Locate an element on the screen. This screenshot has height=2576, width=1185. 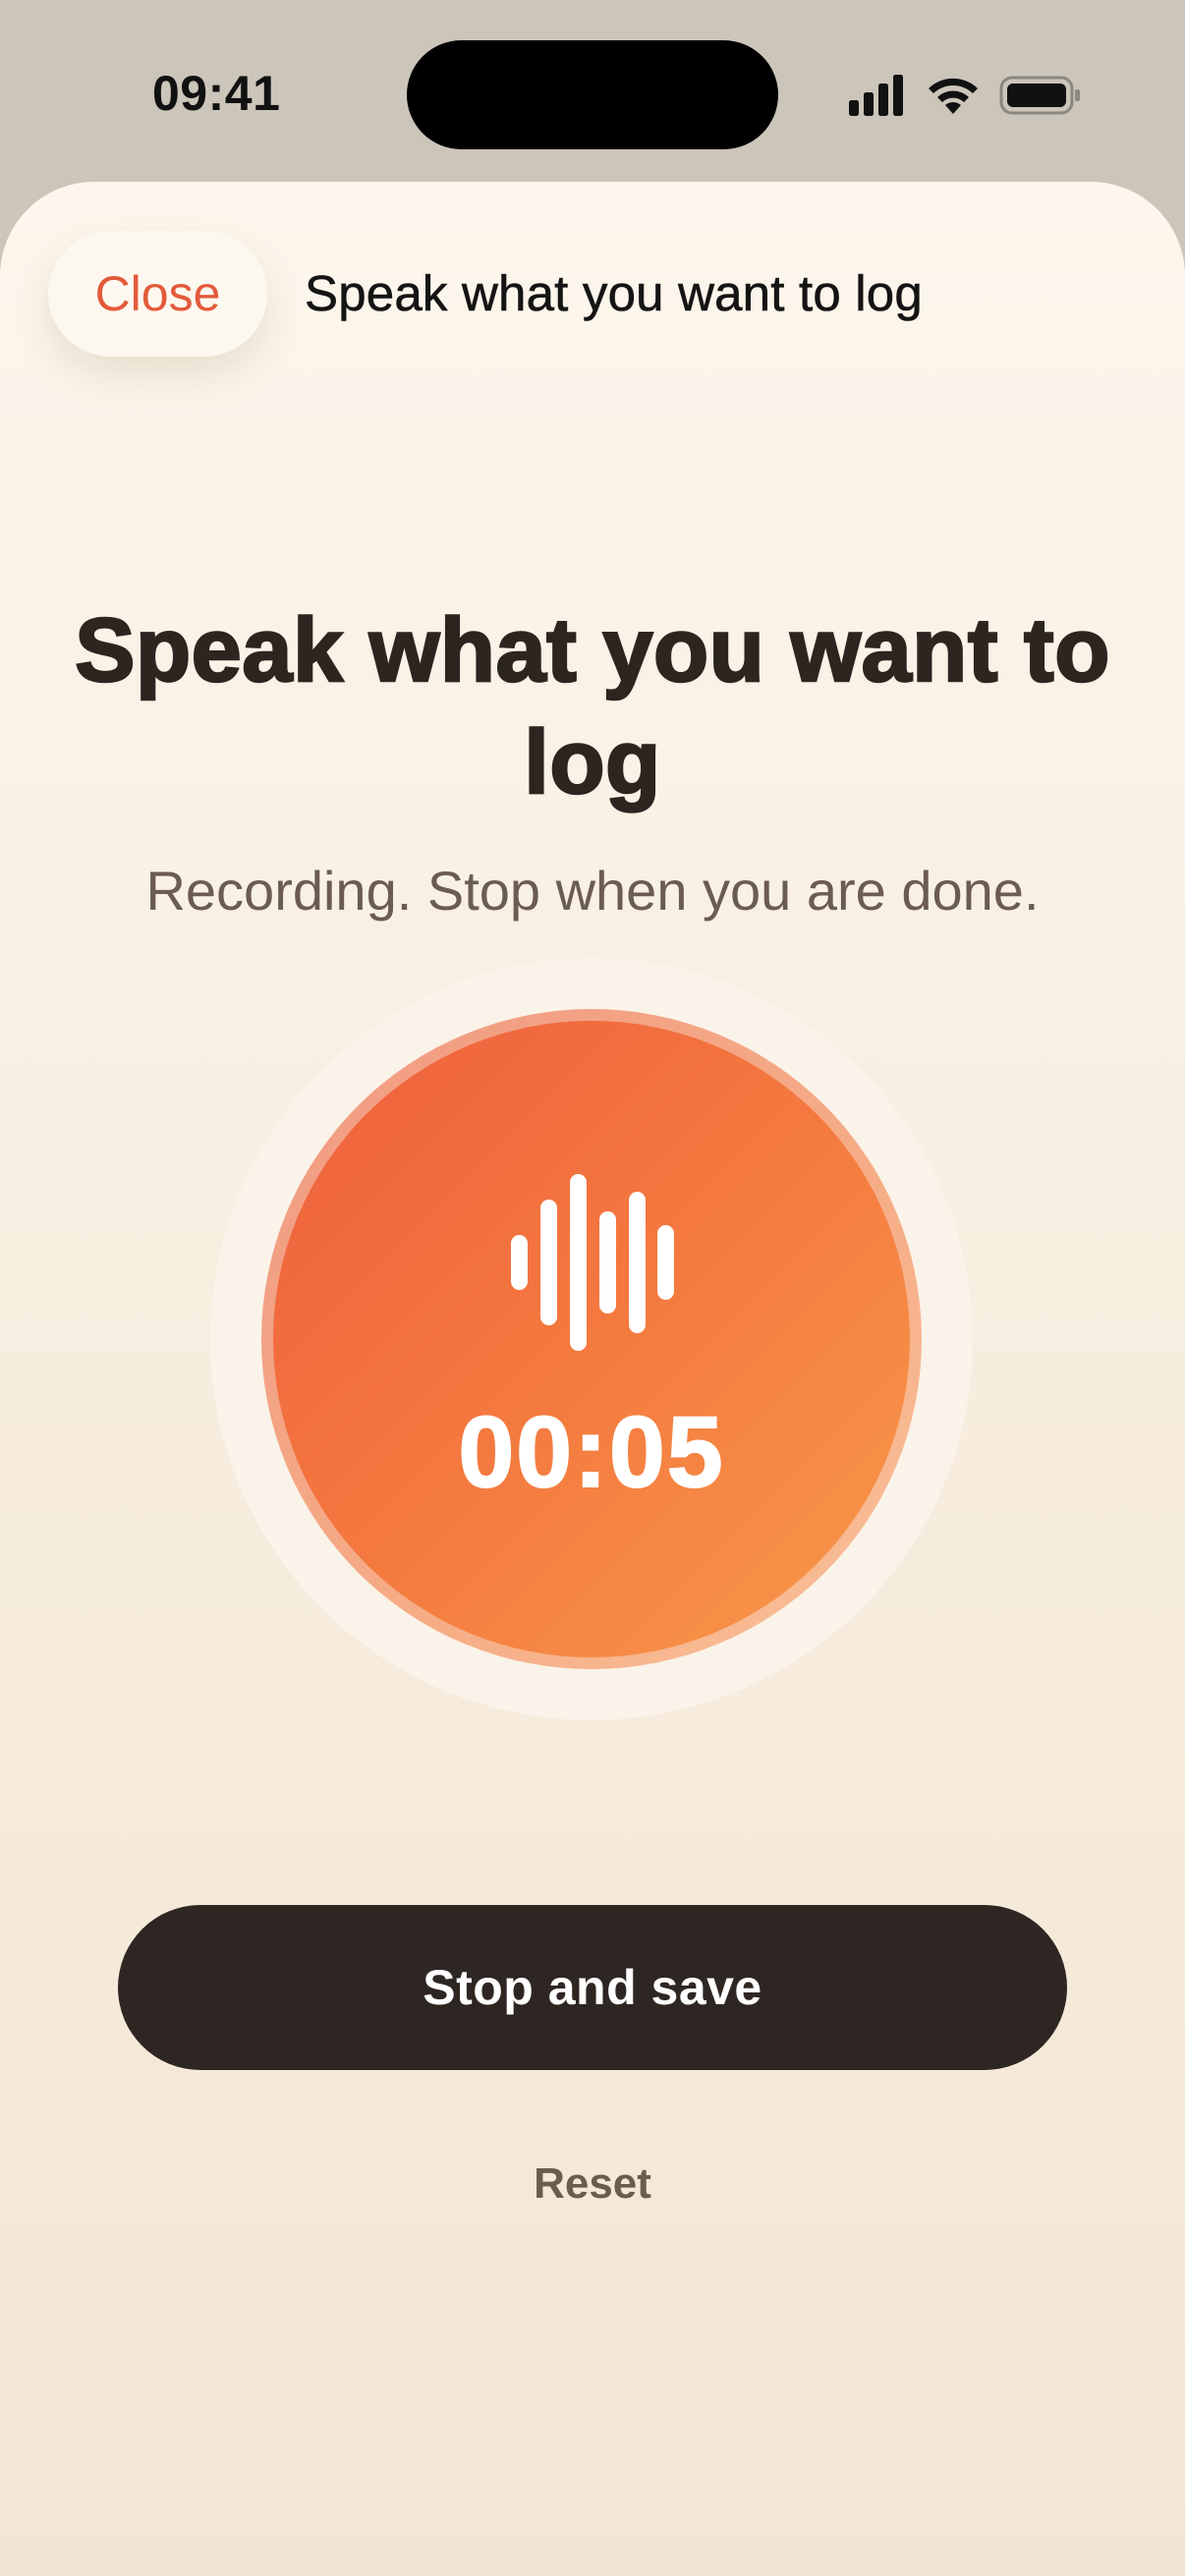
recording-status-text: Recording. Stop when you are done. is located at coordinates (592, 891).